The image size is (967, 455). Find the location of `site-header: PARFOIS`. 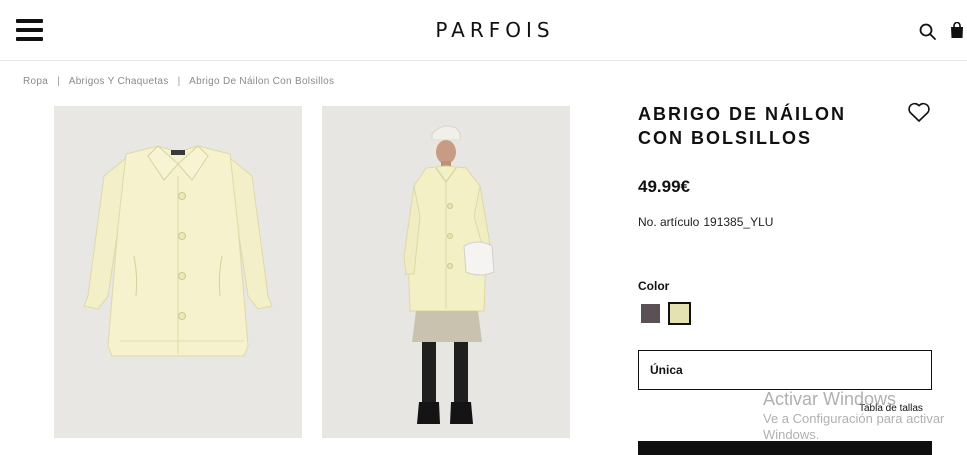

site-header: PARFOIS is located at coordinates (483, 30).